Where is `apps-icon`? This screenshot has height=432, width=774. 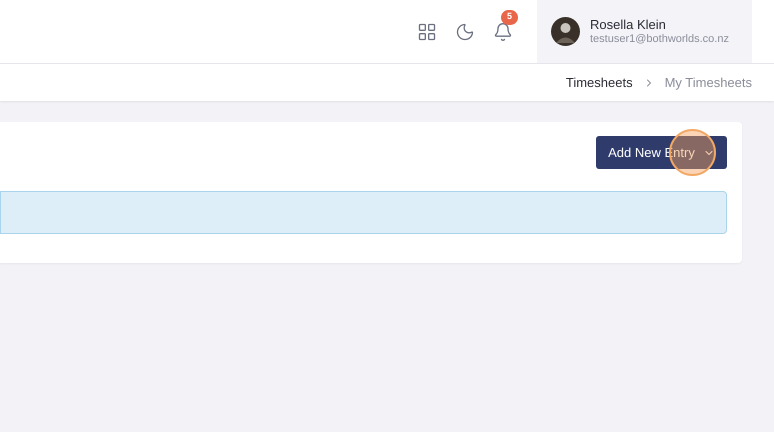
apps-icon is located at coordinates (427, 32).